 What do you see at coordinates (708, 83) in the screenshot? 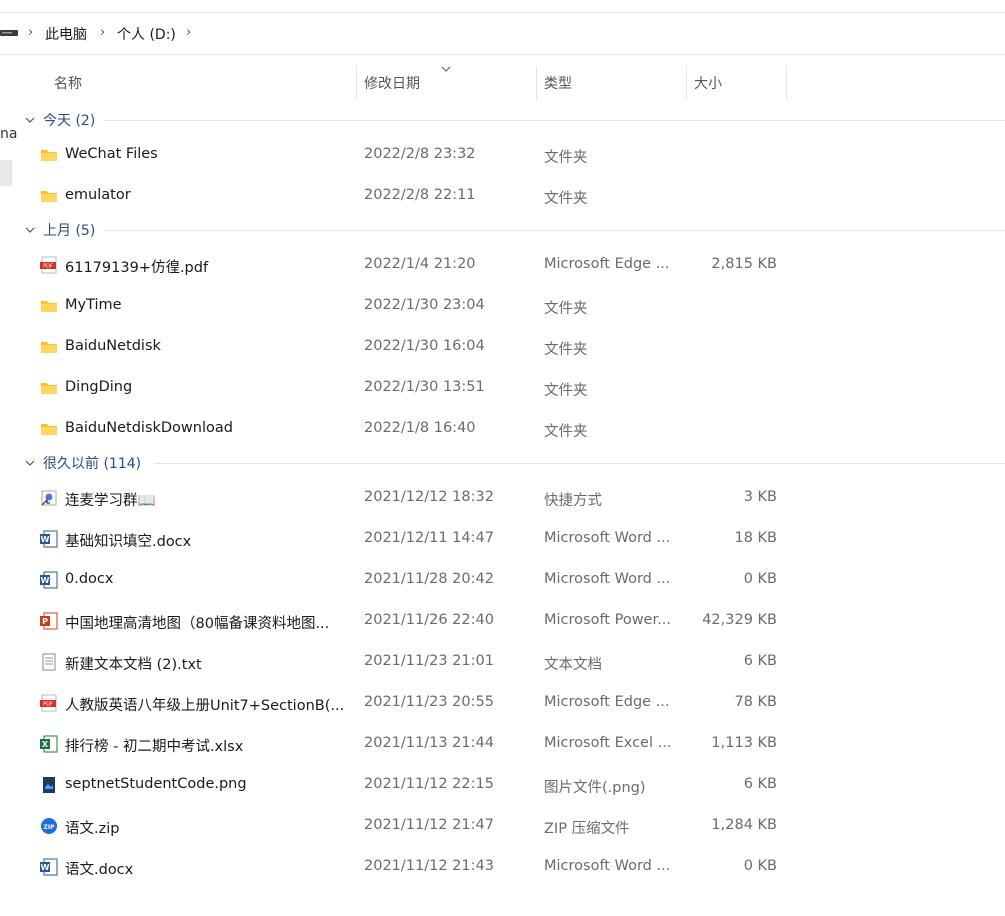
I see `column-header-size: 大小` at bounding box center [708, 83].